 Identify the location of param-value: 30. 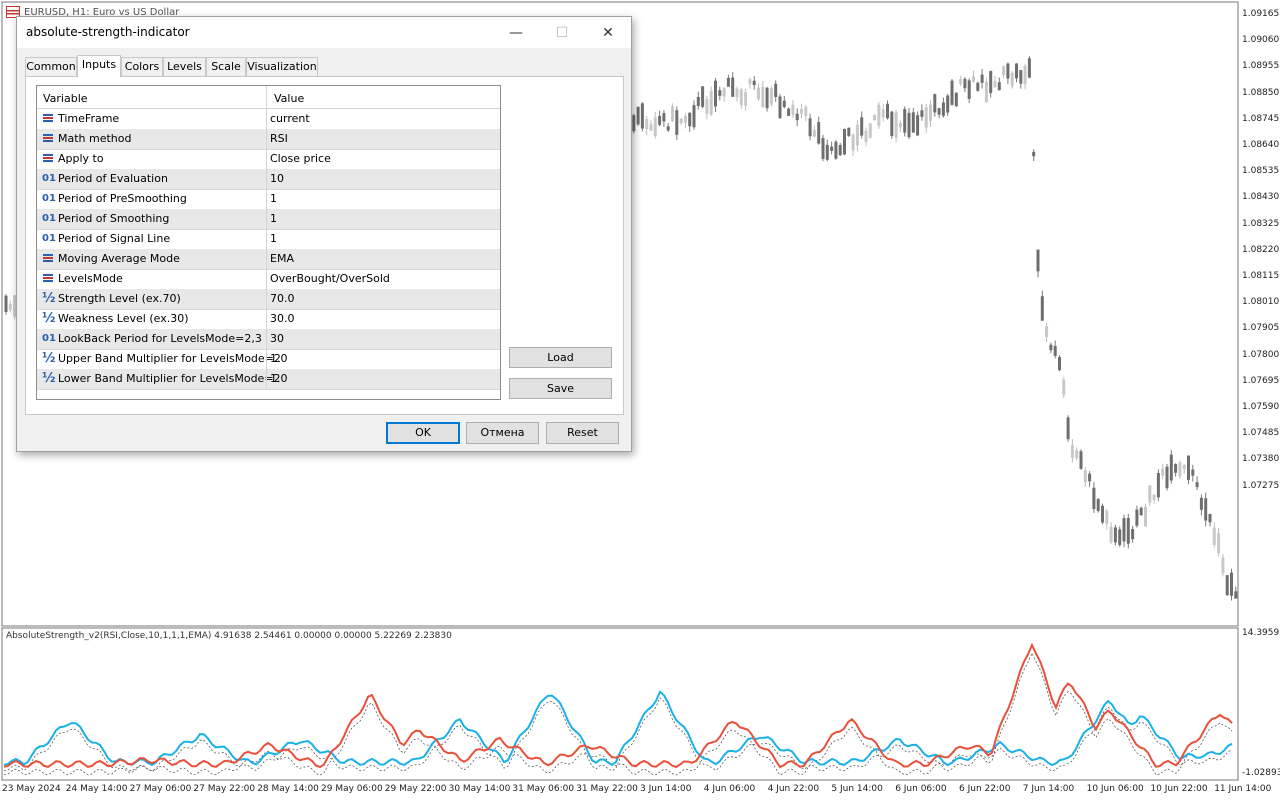
(277, 338).